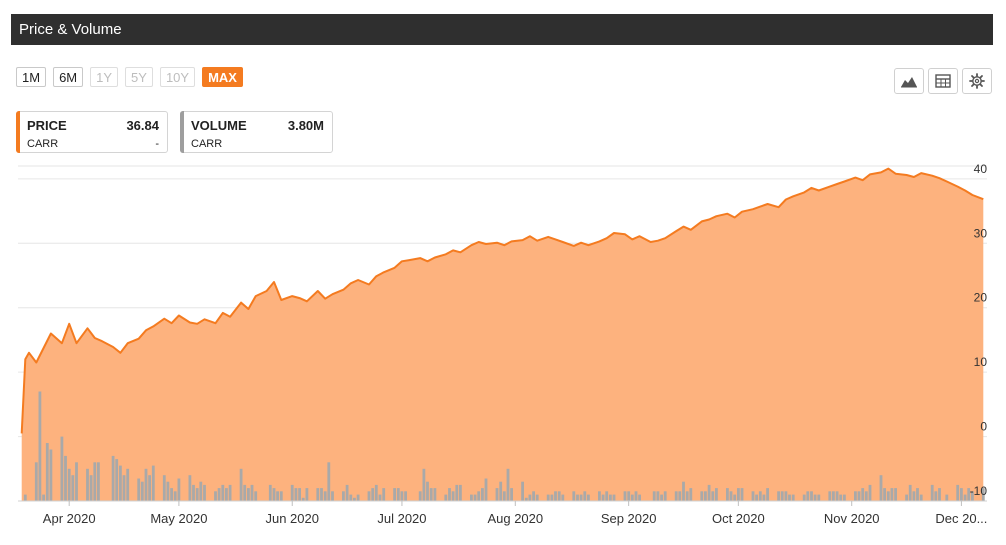 This screenshot has height=545, width=1006. What do you see at coordinates (139, 77) in the screenshot?
I see `range-5y-button: 5Y` at bounding box center [139, 77].